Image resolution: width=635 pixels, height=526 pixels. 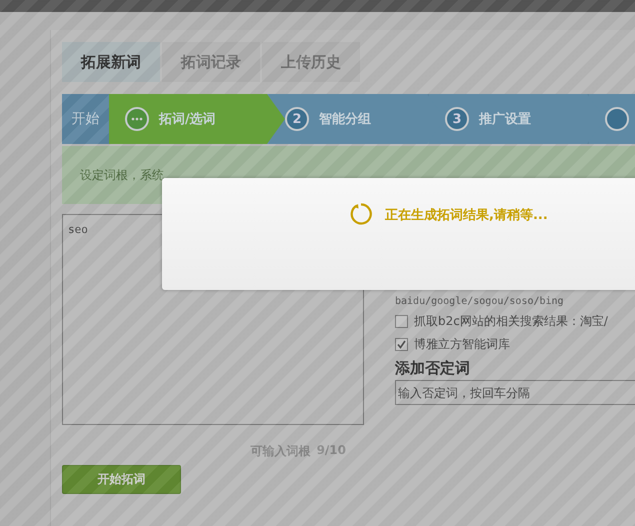 I want to click on step-number, so click(x=617, y=119).